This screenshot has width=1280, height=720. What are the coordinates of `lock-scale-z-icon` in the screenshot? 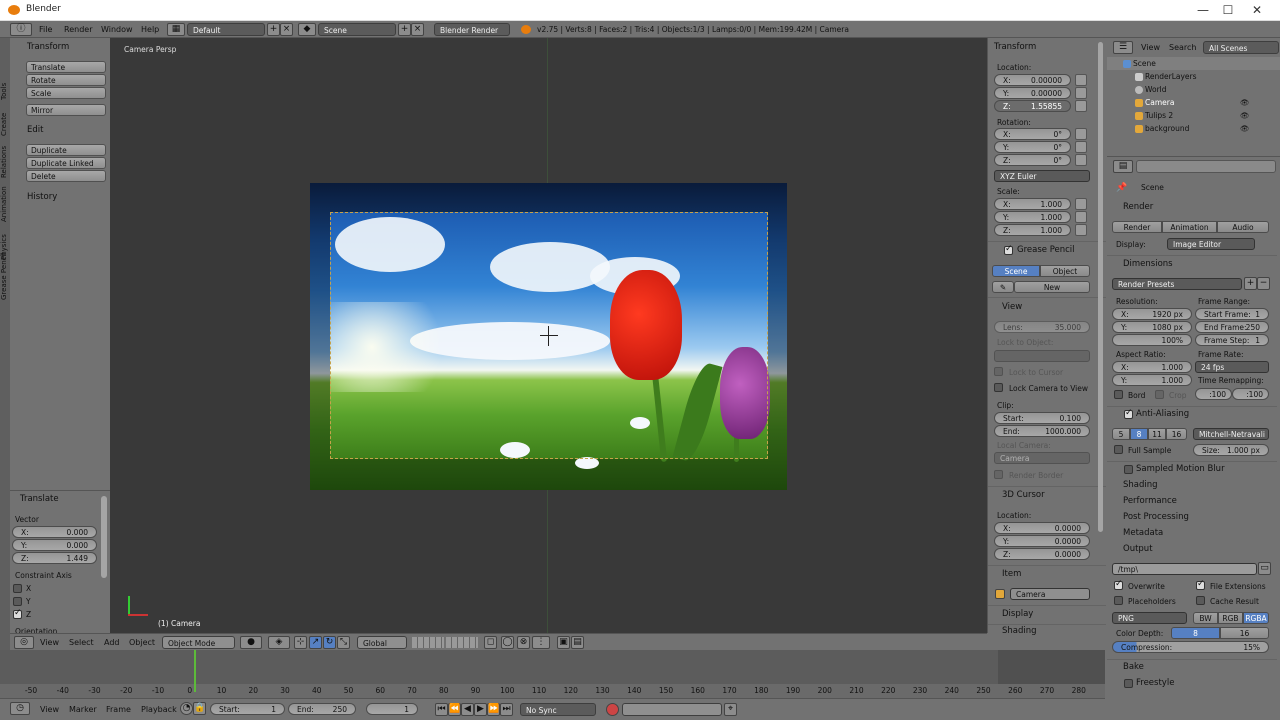 It's located at (1081, 230).